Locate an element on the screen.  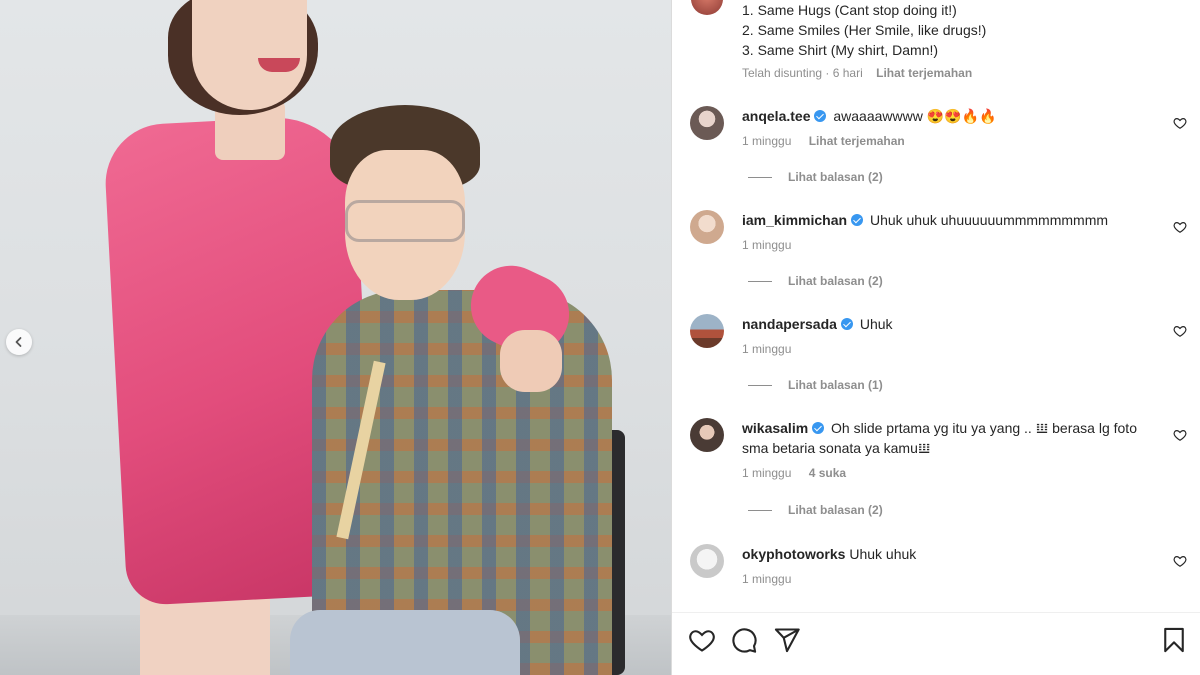
caption-line: 2. Same Smiles (Her Smile, like drugs!) is located at coordinates (864, 30).